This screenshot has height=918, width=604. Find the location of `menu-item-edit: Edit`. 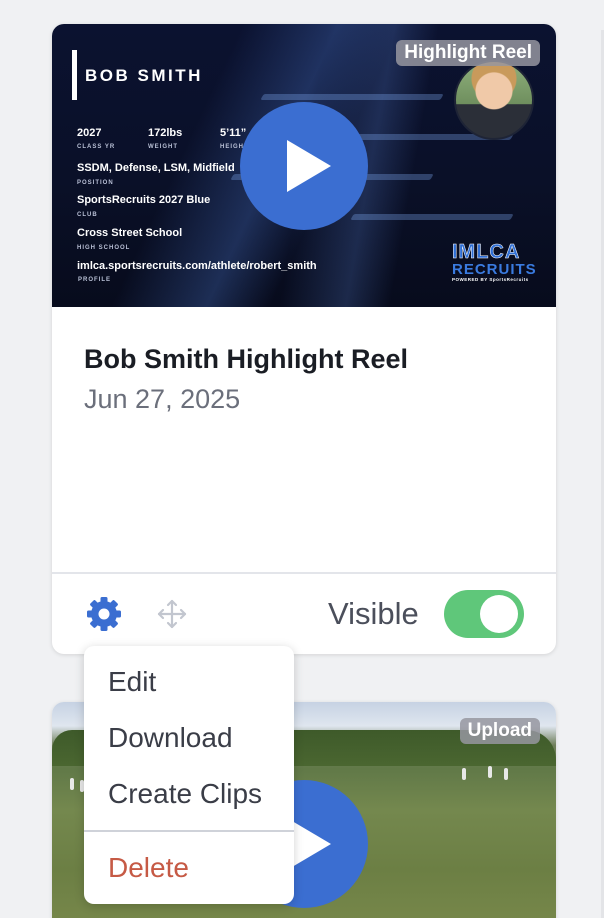

menu-item-edit: Edit is located at coordinates (132, 682).